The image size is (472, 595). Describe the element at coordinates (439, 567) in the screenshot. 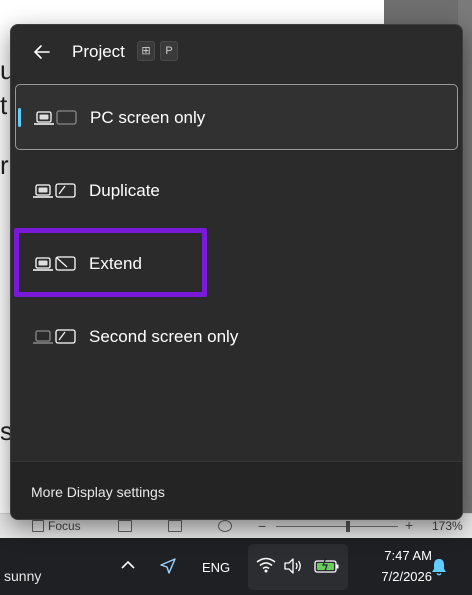

I see `notification-bell-icon` at that location.